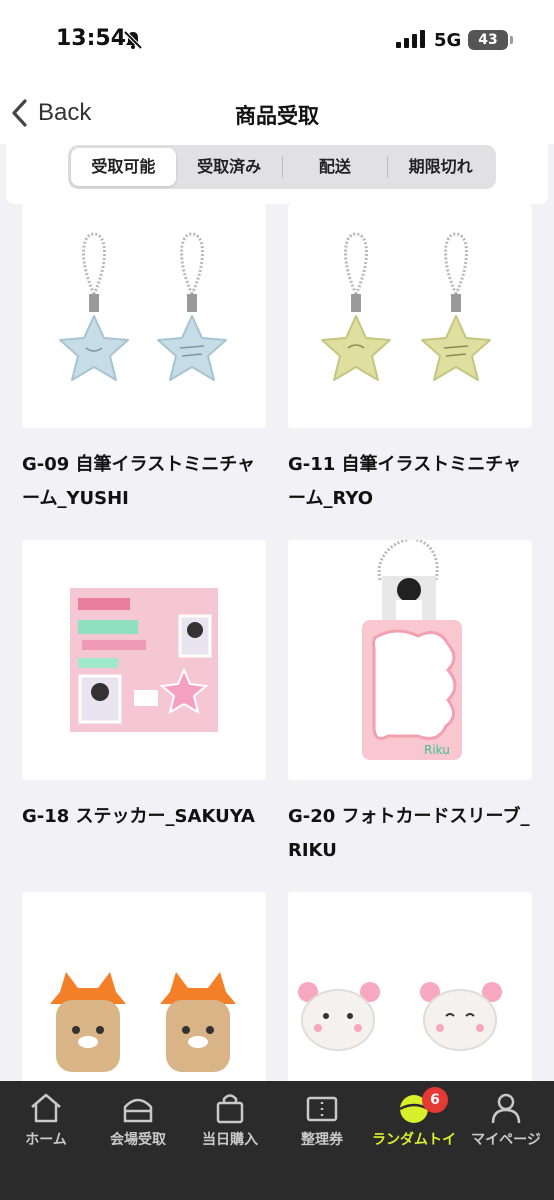 This screenshot has height=1200, width=554. I want to click on bottom-tab-bar: ホーム 会場受取 当日購入 整理券 6 ランダムトイ マイページ, so click(277, 1140).